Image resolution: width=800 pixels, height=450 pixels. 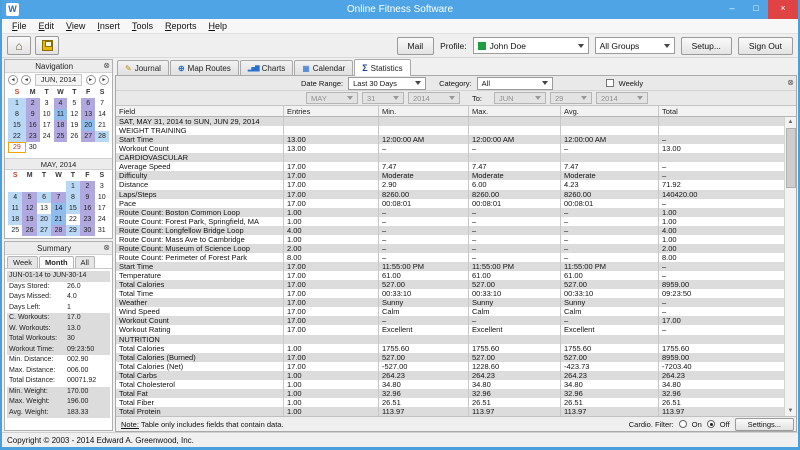 What do you see at coordinates (217, 26) in the screenshot?
I see `menu-help: Help` at bounding box center [217, 26].